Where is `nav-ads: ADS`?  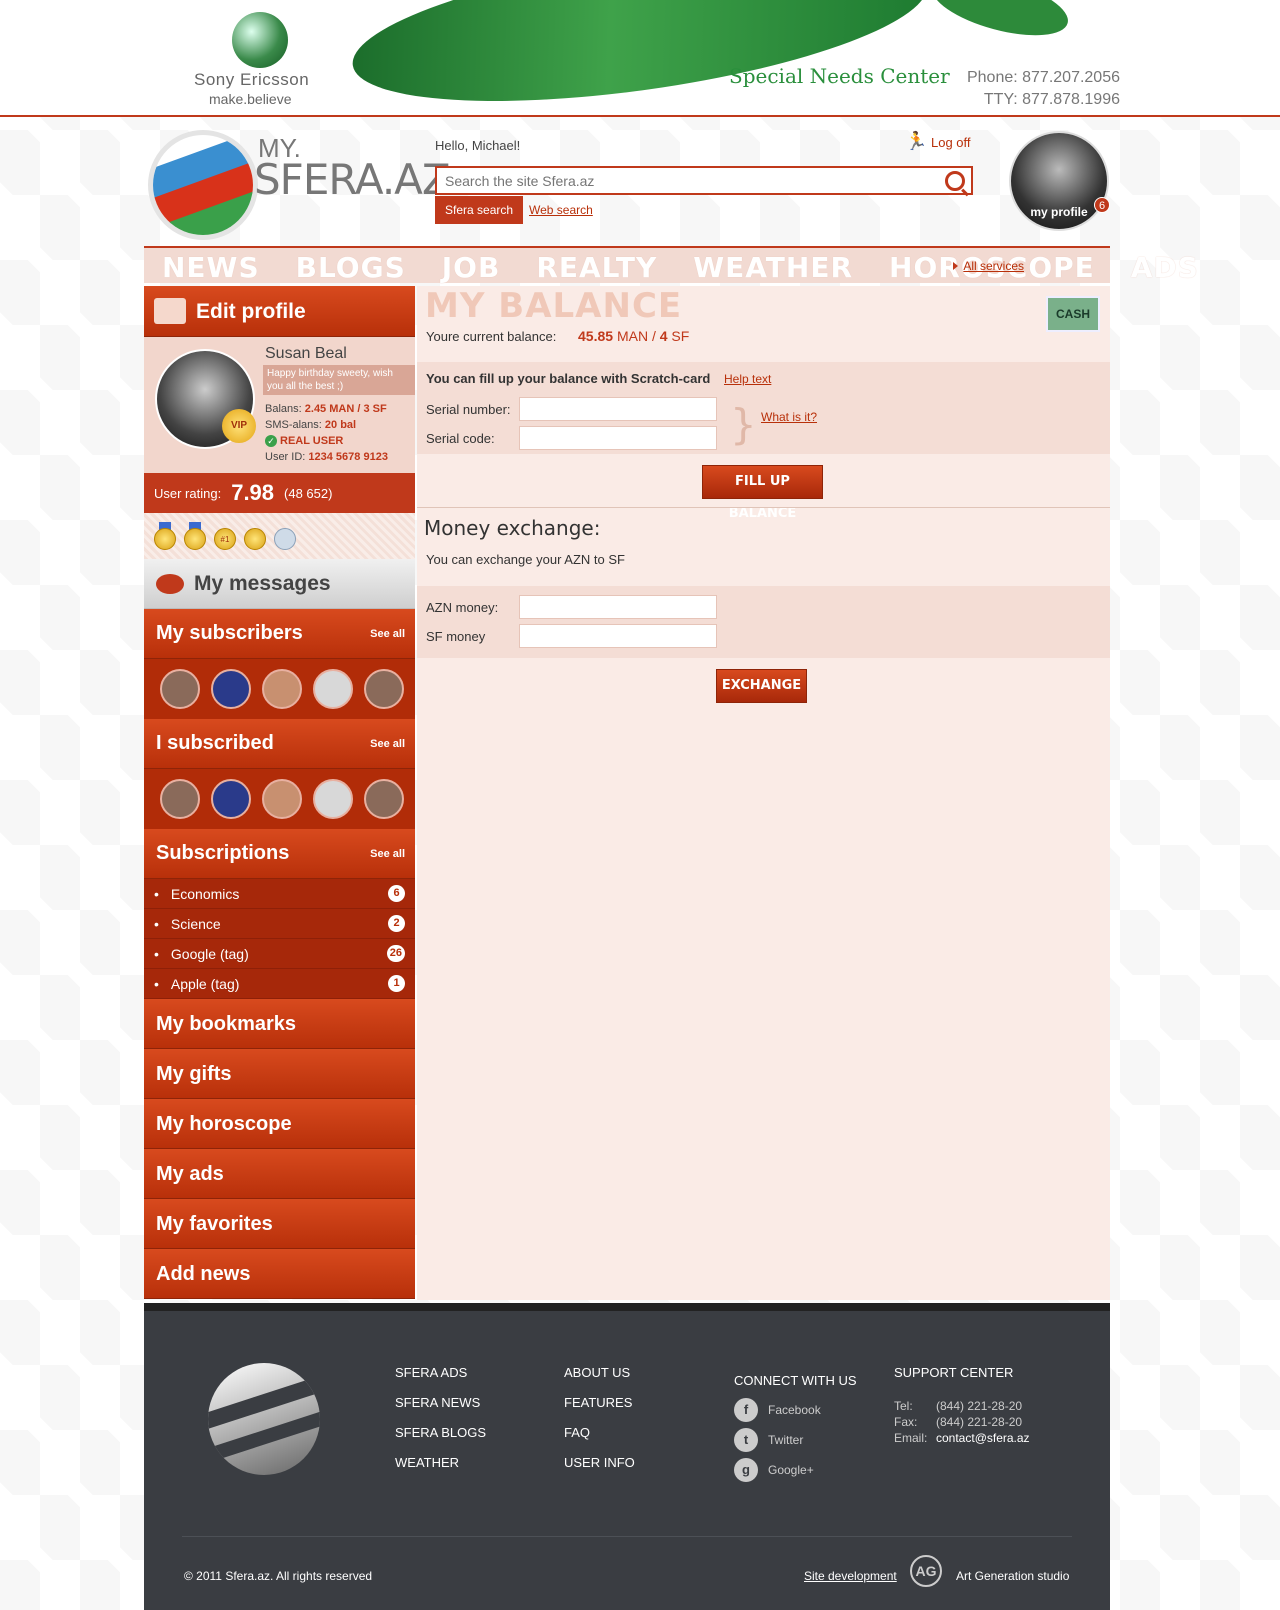 nav-ads: ADS is located at coordinates (1165, 268).